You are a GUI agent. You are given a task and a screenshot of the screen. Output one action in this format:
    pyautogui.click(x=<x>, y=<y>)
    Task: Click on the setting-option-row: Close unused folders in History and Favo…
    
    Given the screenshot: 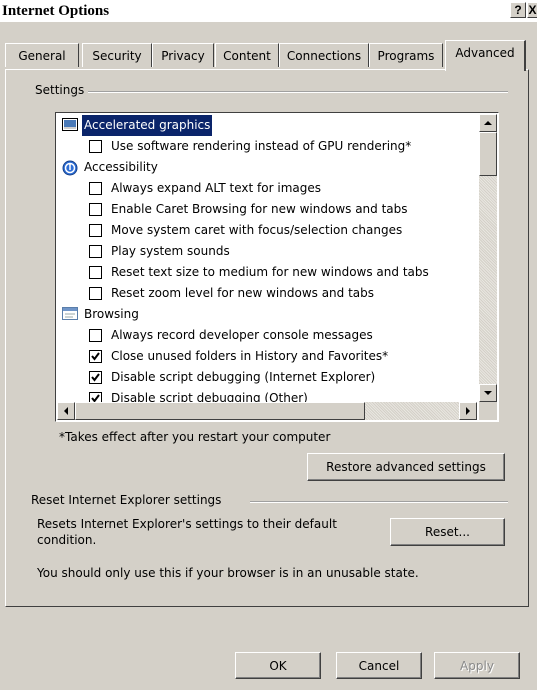 What is the action you would take?
    pyautogui.click(x=268, y=356)
    